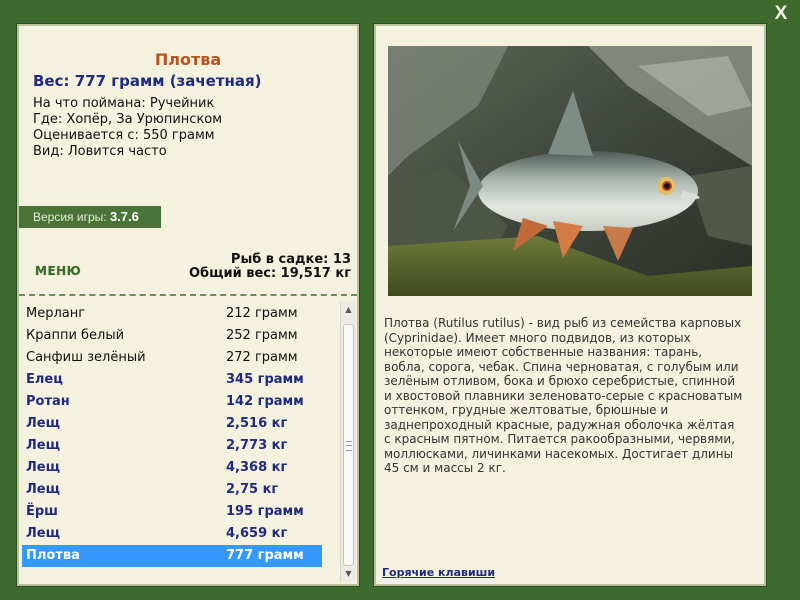  What do you see at coordinates (290, 259) in the screenshot?
I see `cage-count: Рыб в садке: 13` at bounding box center [290, 259].